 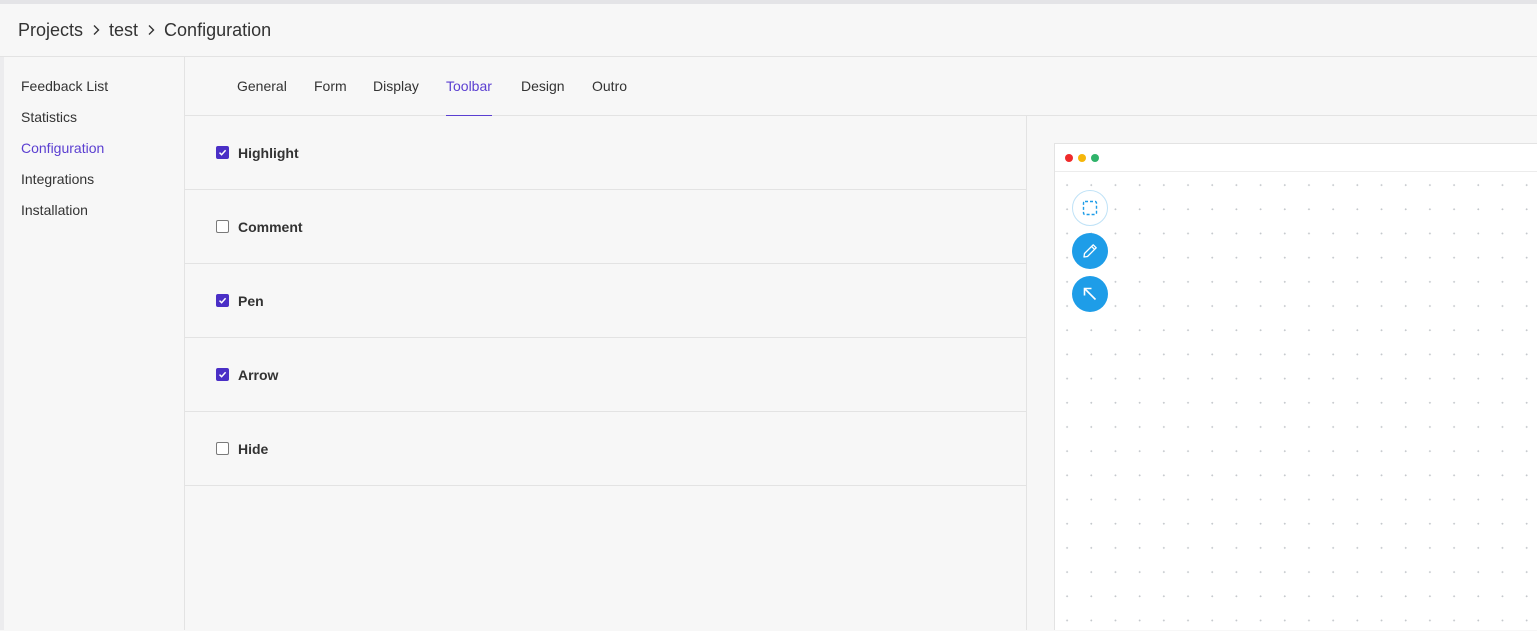 What do you see at coordinates (123, 30) in the screenshot?
I see `breadcrumb-test: test` at bounding box center [123, 30].